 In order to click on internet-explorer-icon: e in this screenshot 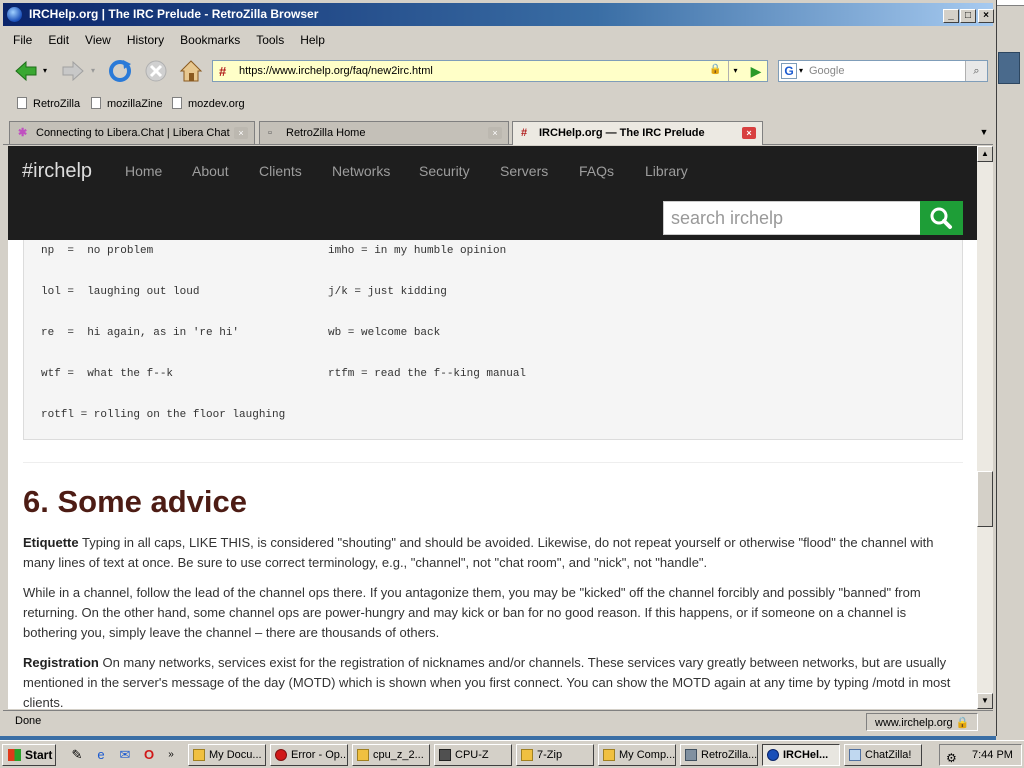, I will do `click(101, 755)`.